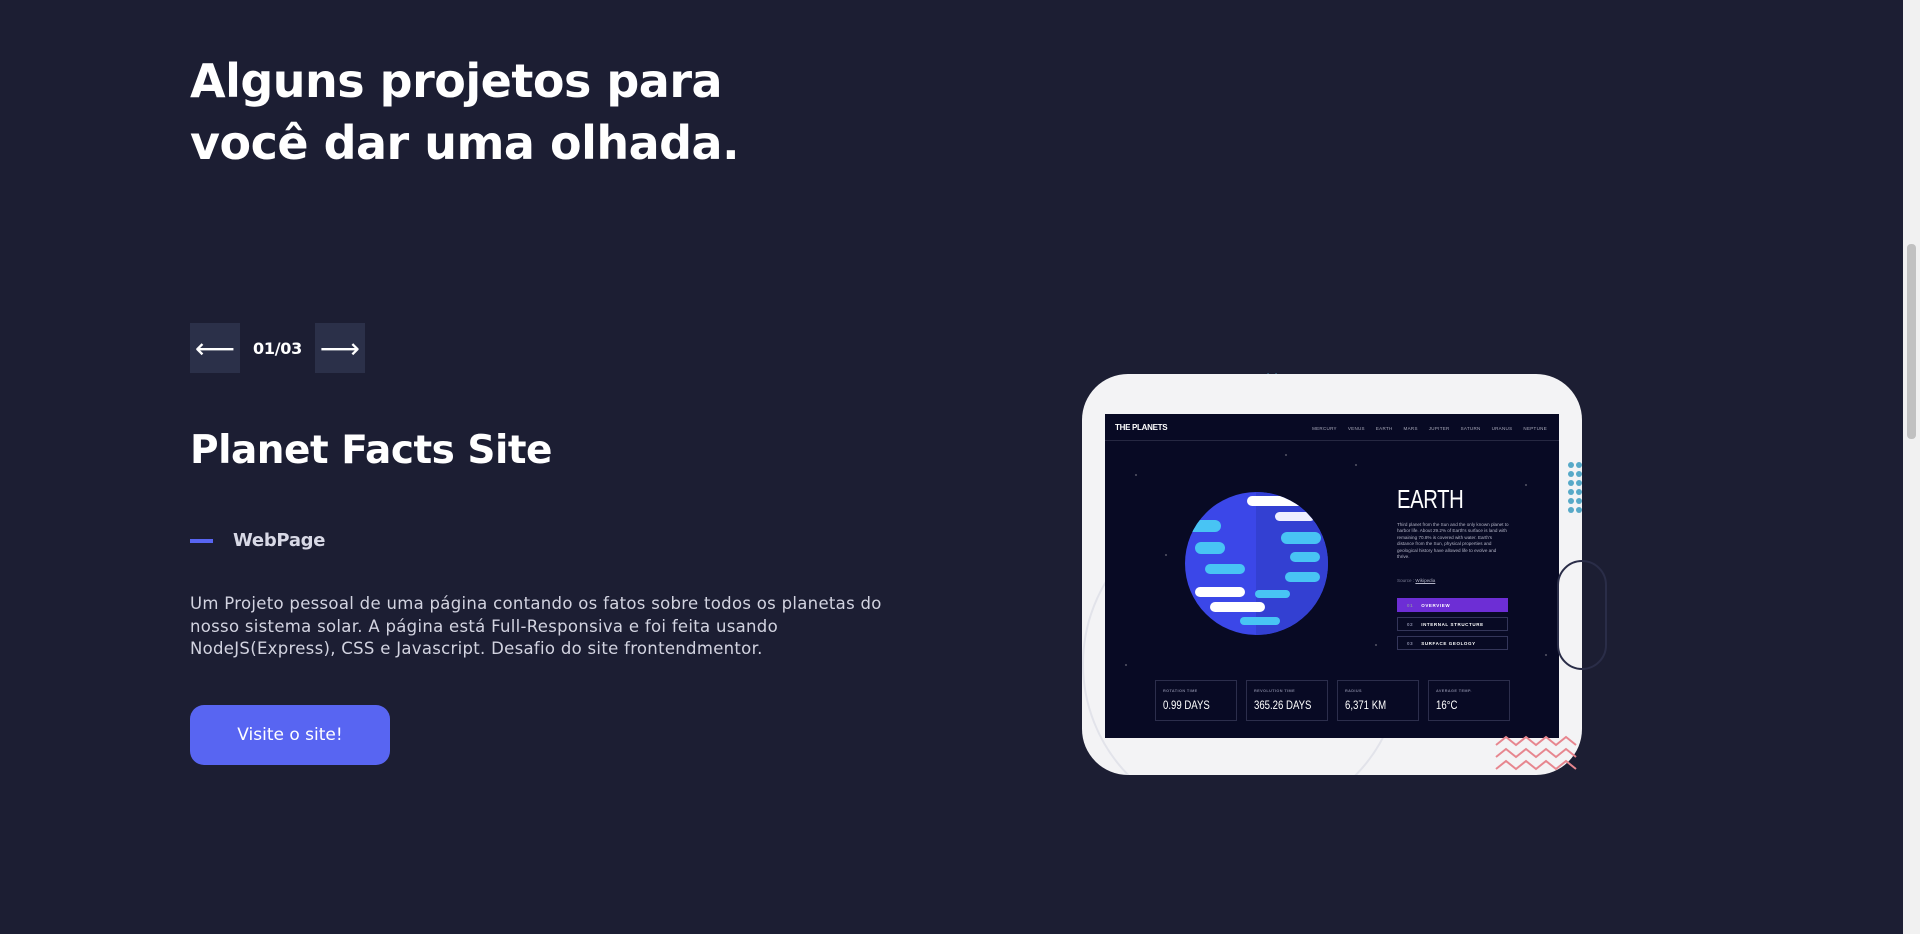 Image resolution: width=1920 pixels, height=934 pixels. I want to click on preview-stat-card: REVOLUTION TIME 365.26 DAYS, so click(1287, 700).